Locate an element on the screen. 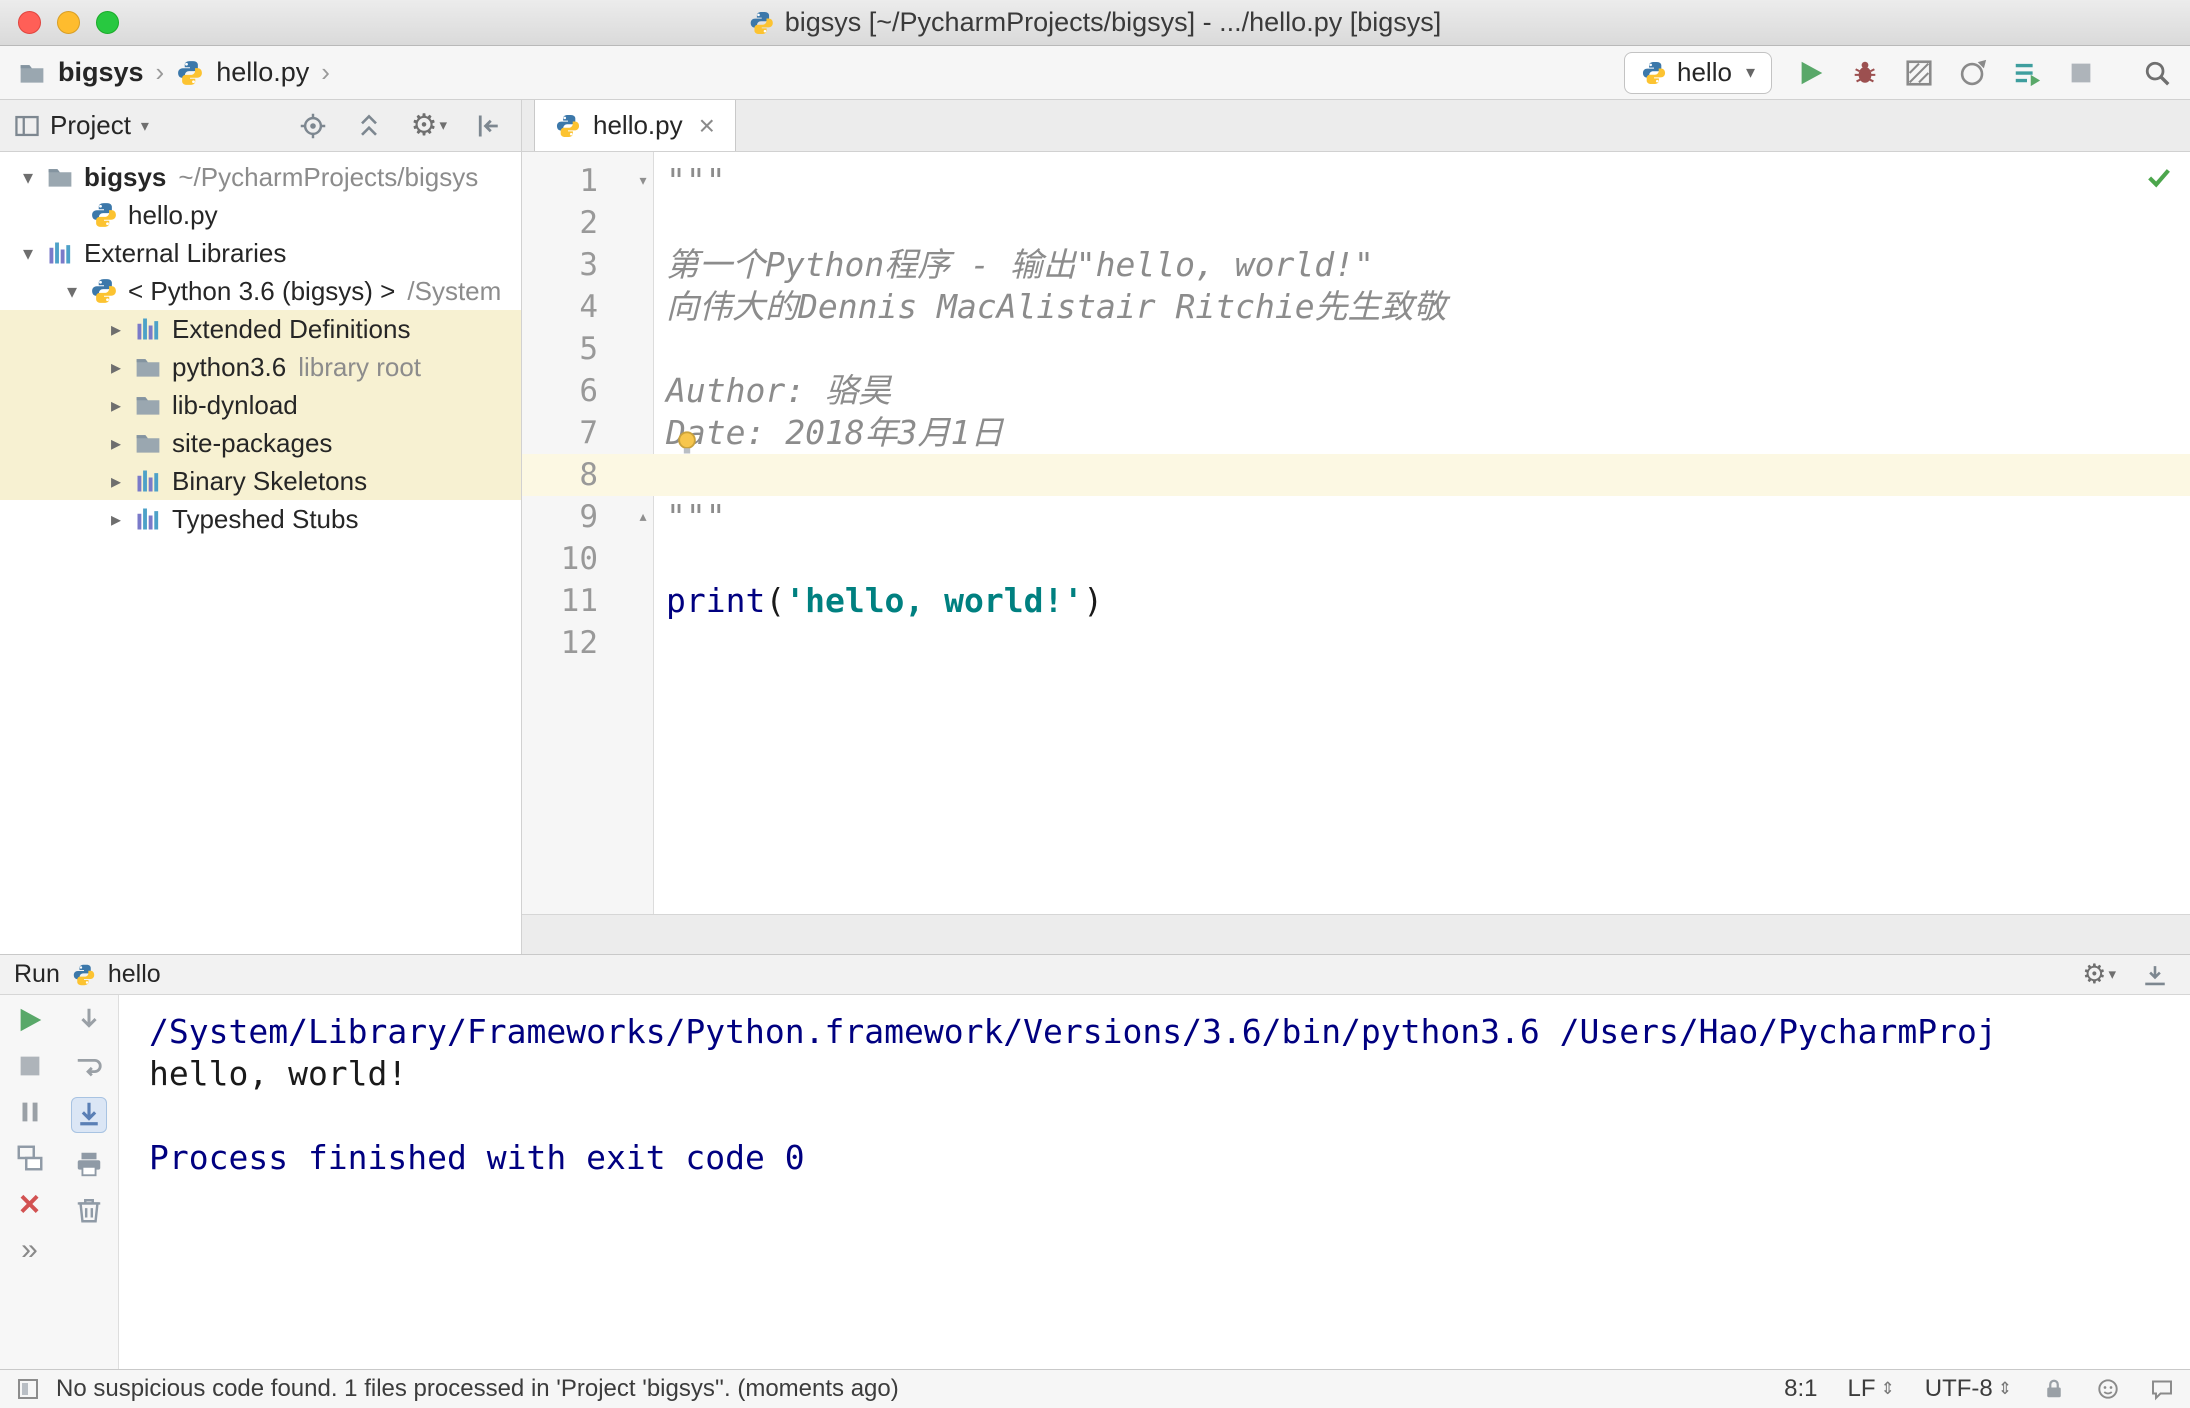 This screenshot has height=1408, width=2190. run-configurations-list-button is located at coordinates (2027, 73).